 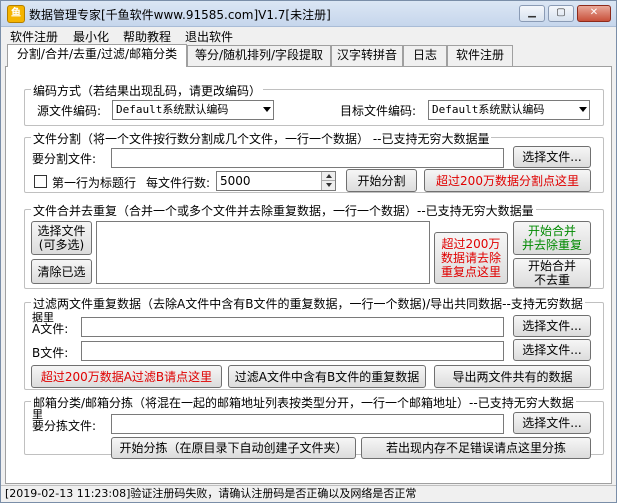 I want to click on menu-bar: 软件注册 最小化 帮助教程 退出软件, so click(x=308, y=36).